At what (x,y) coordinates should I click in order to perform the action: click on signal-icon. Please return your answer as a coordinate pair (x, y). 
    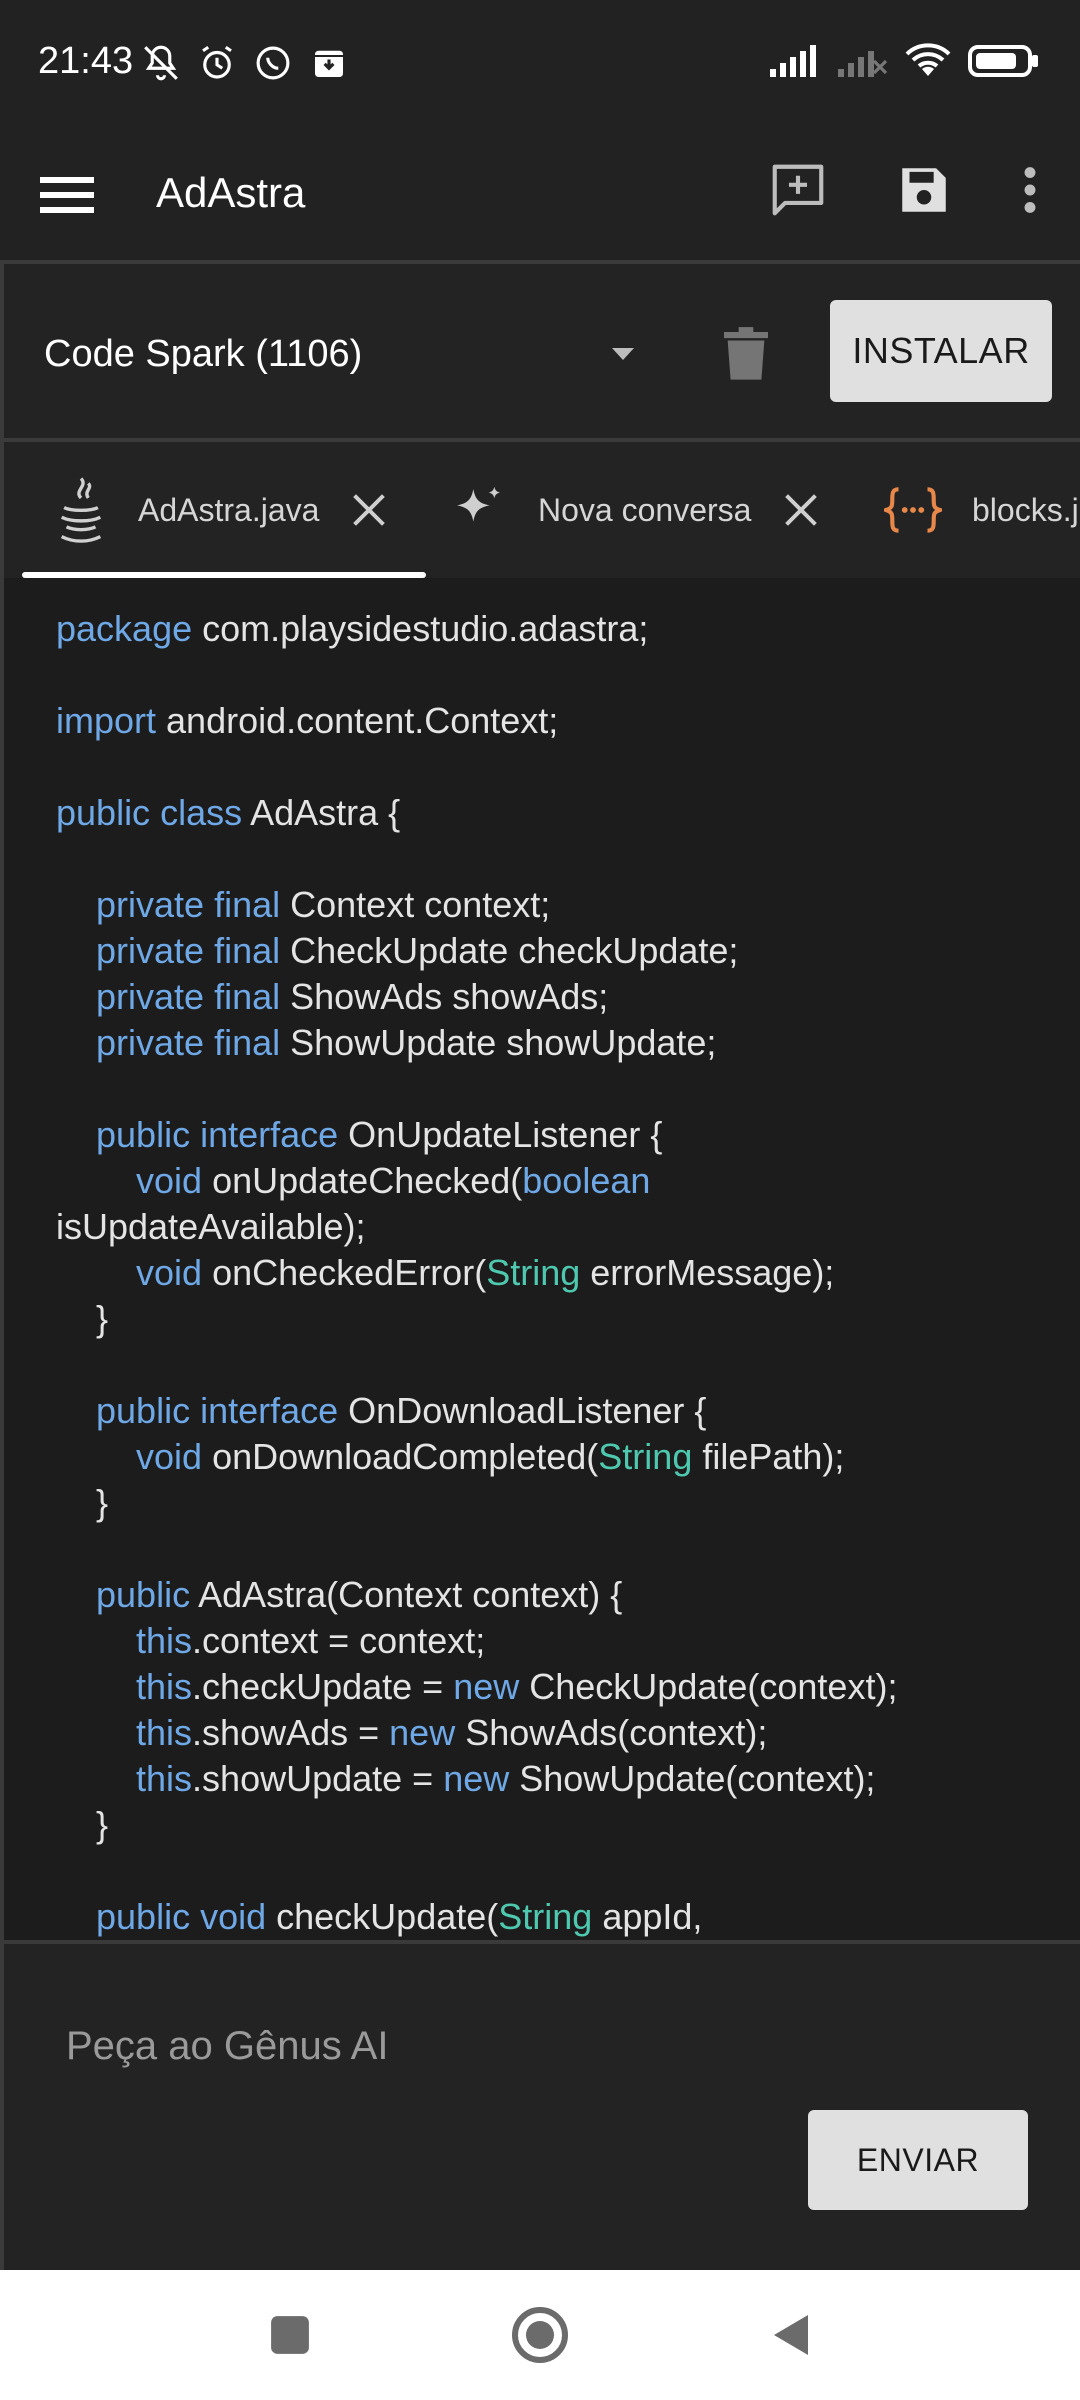
    Looking at the image, I should click on (794, 61).